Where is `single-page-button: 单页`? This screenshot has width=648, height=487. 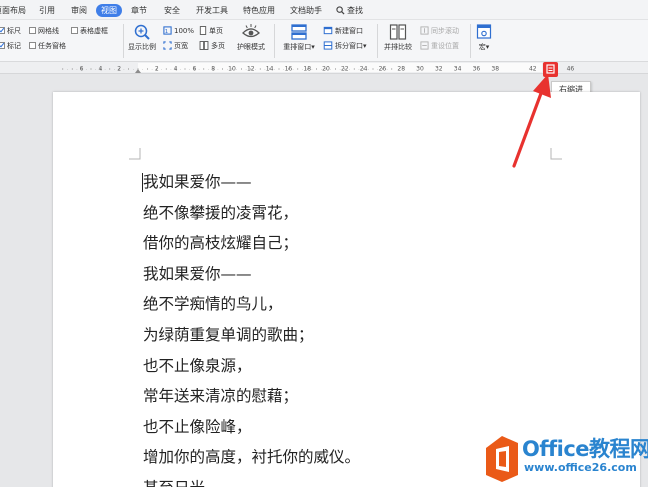
single-page-button: 单页 is located at coordinates (211, 31).